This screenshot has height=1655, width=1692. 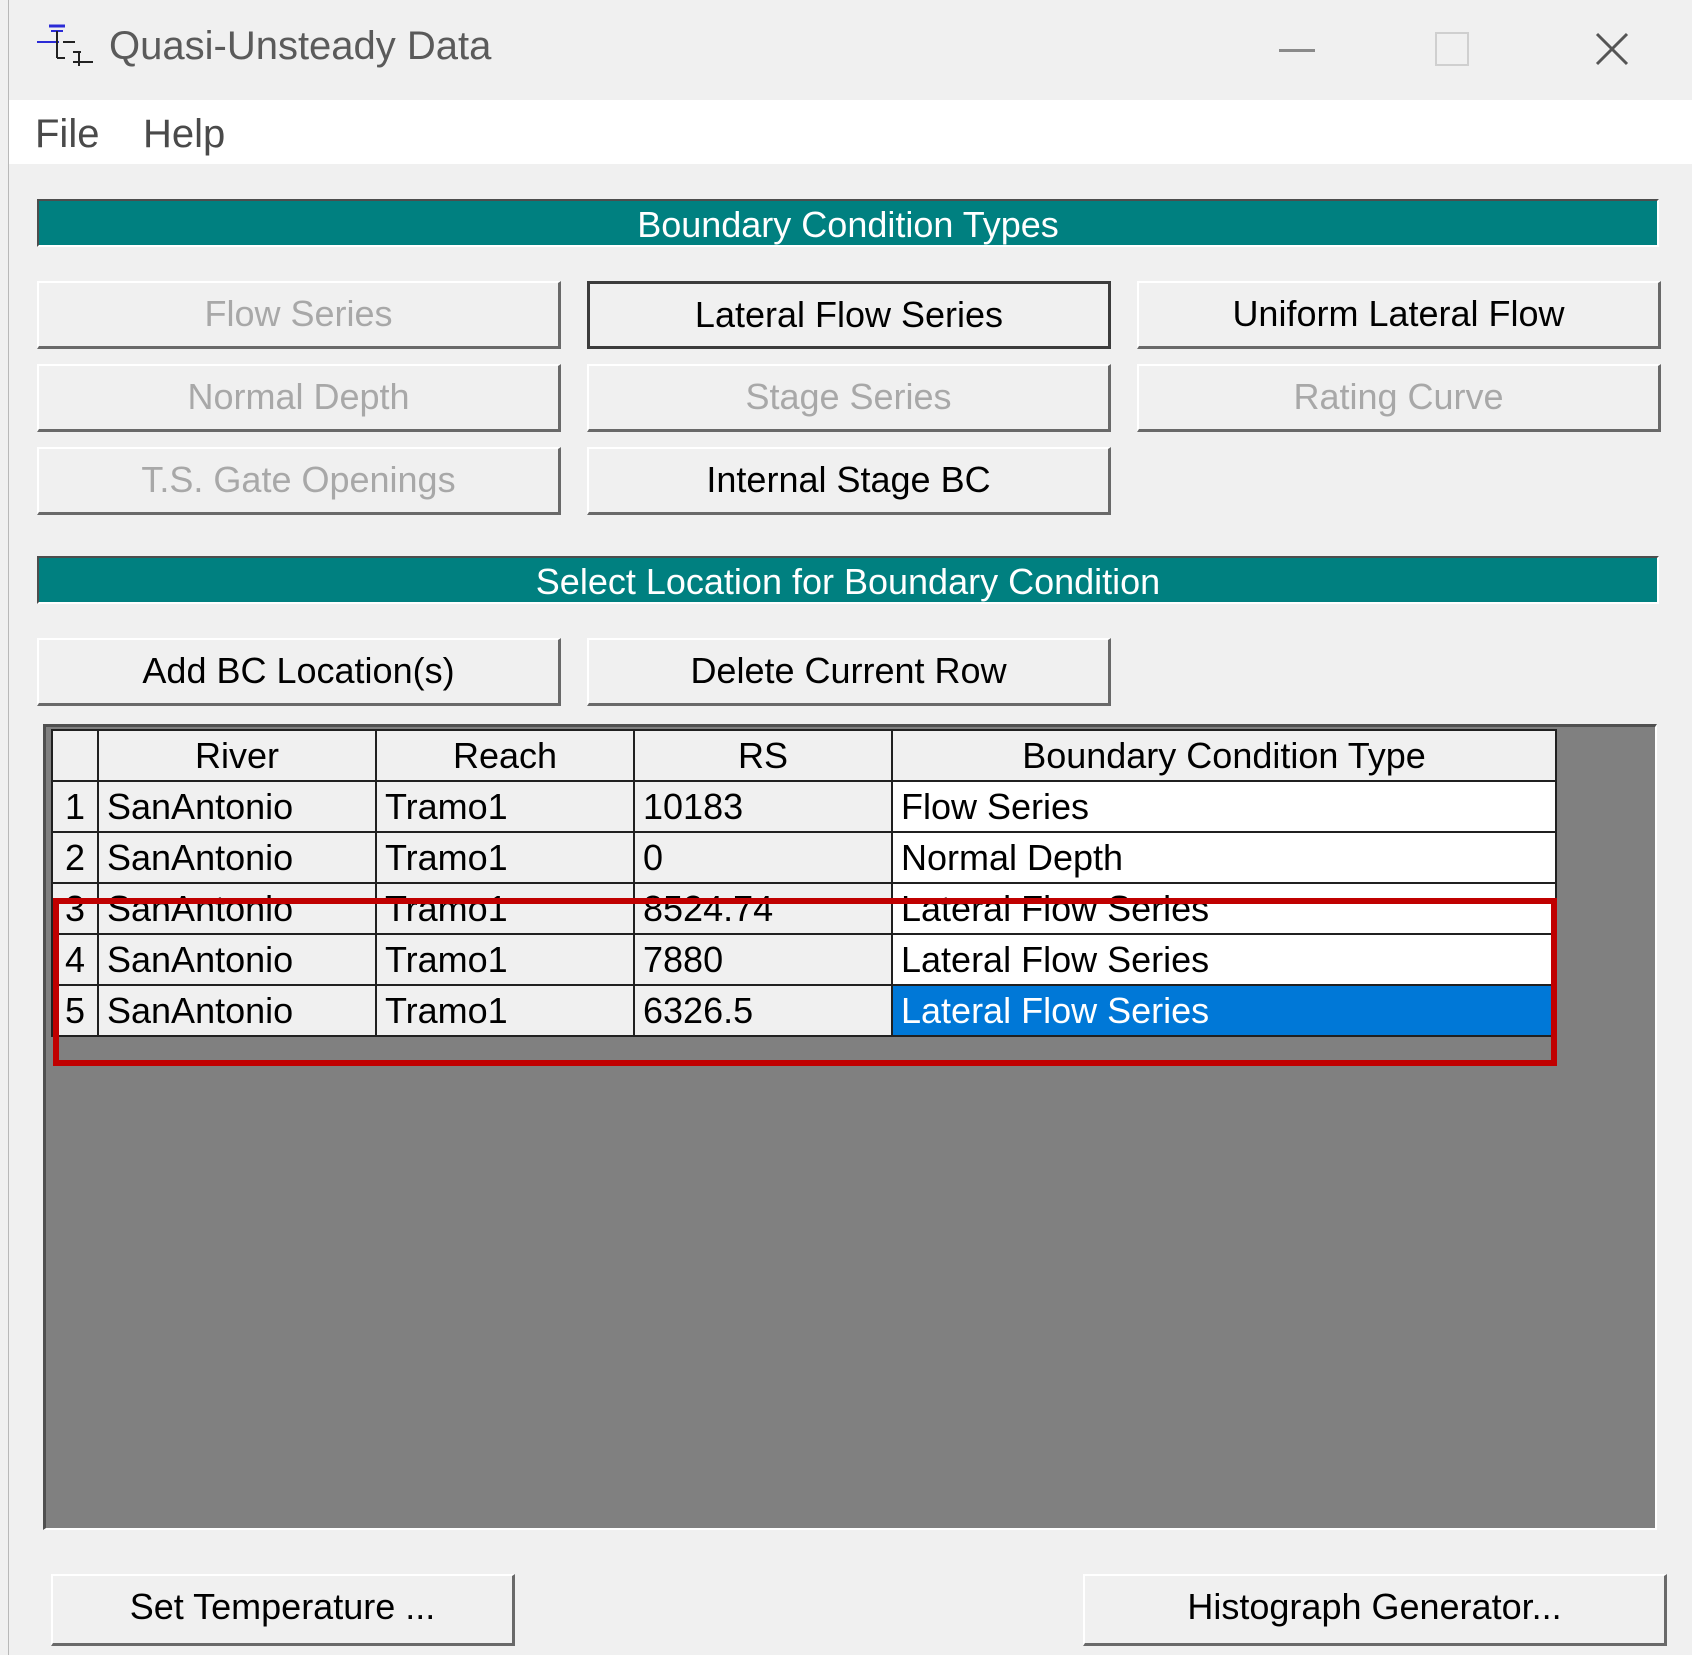 I want to click on rs-cell: 0, so click(x=763, y=857).